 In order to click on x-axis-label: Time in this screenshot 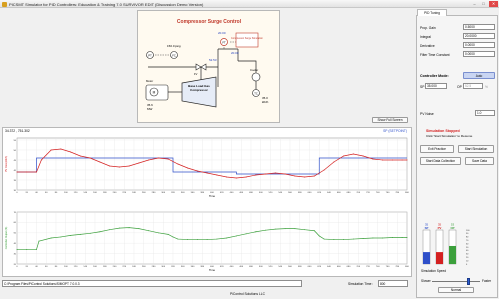, I will do `click(212, 196)`.